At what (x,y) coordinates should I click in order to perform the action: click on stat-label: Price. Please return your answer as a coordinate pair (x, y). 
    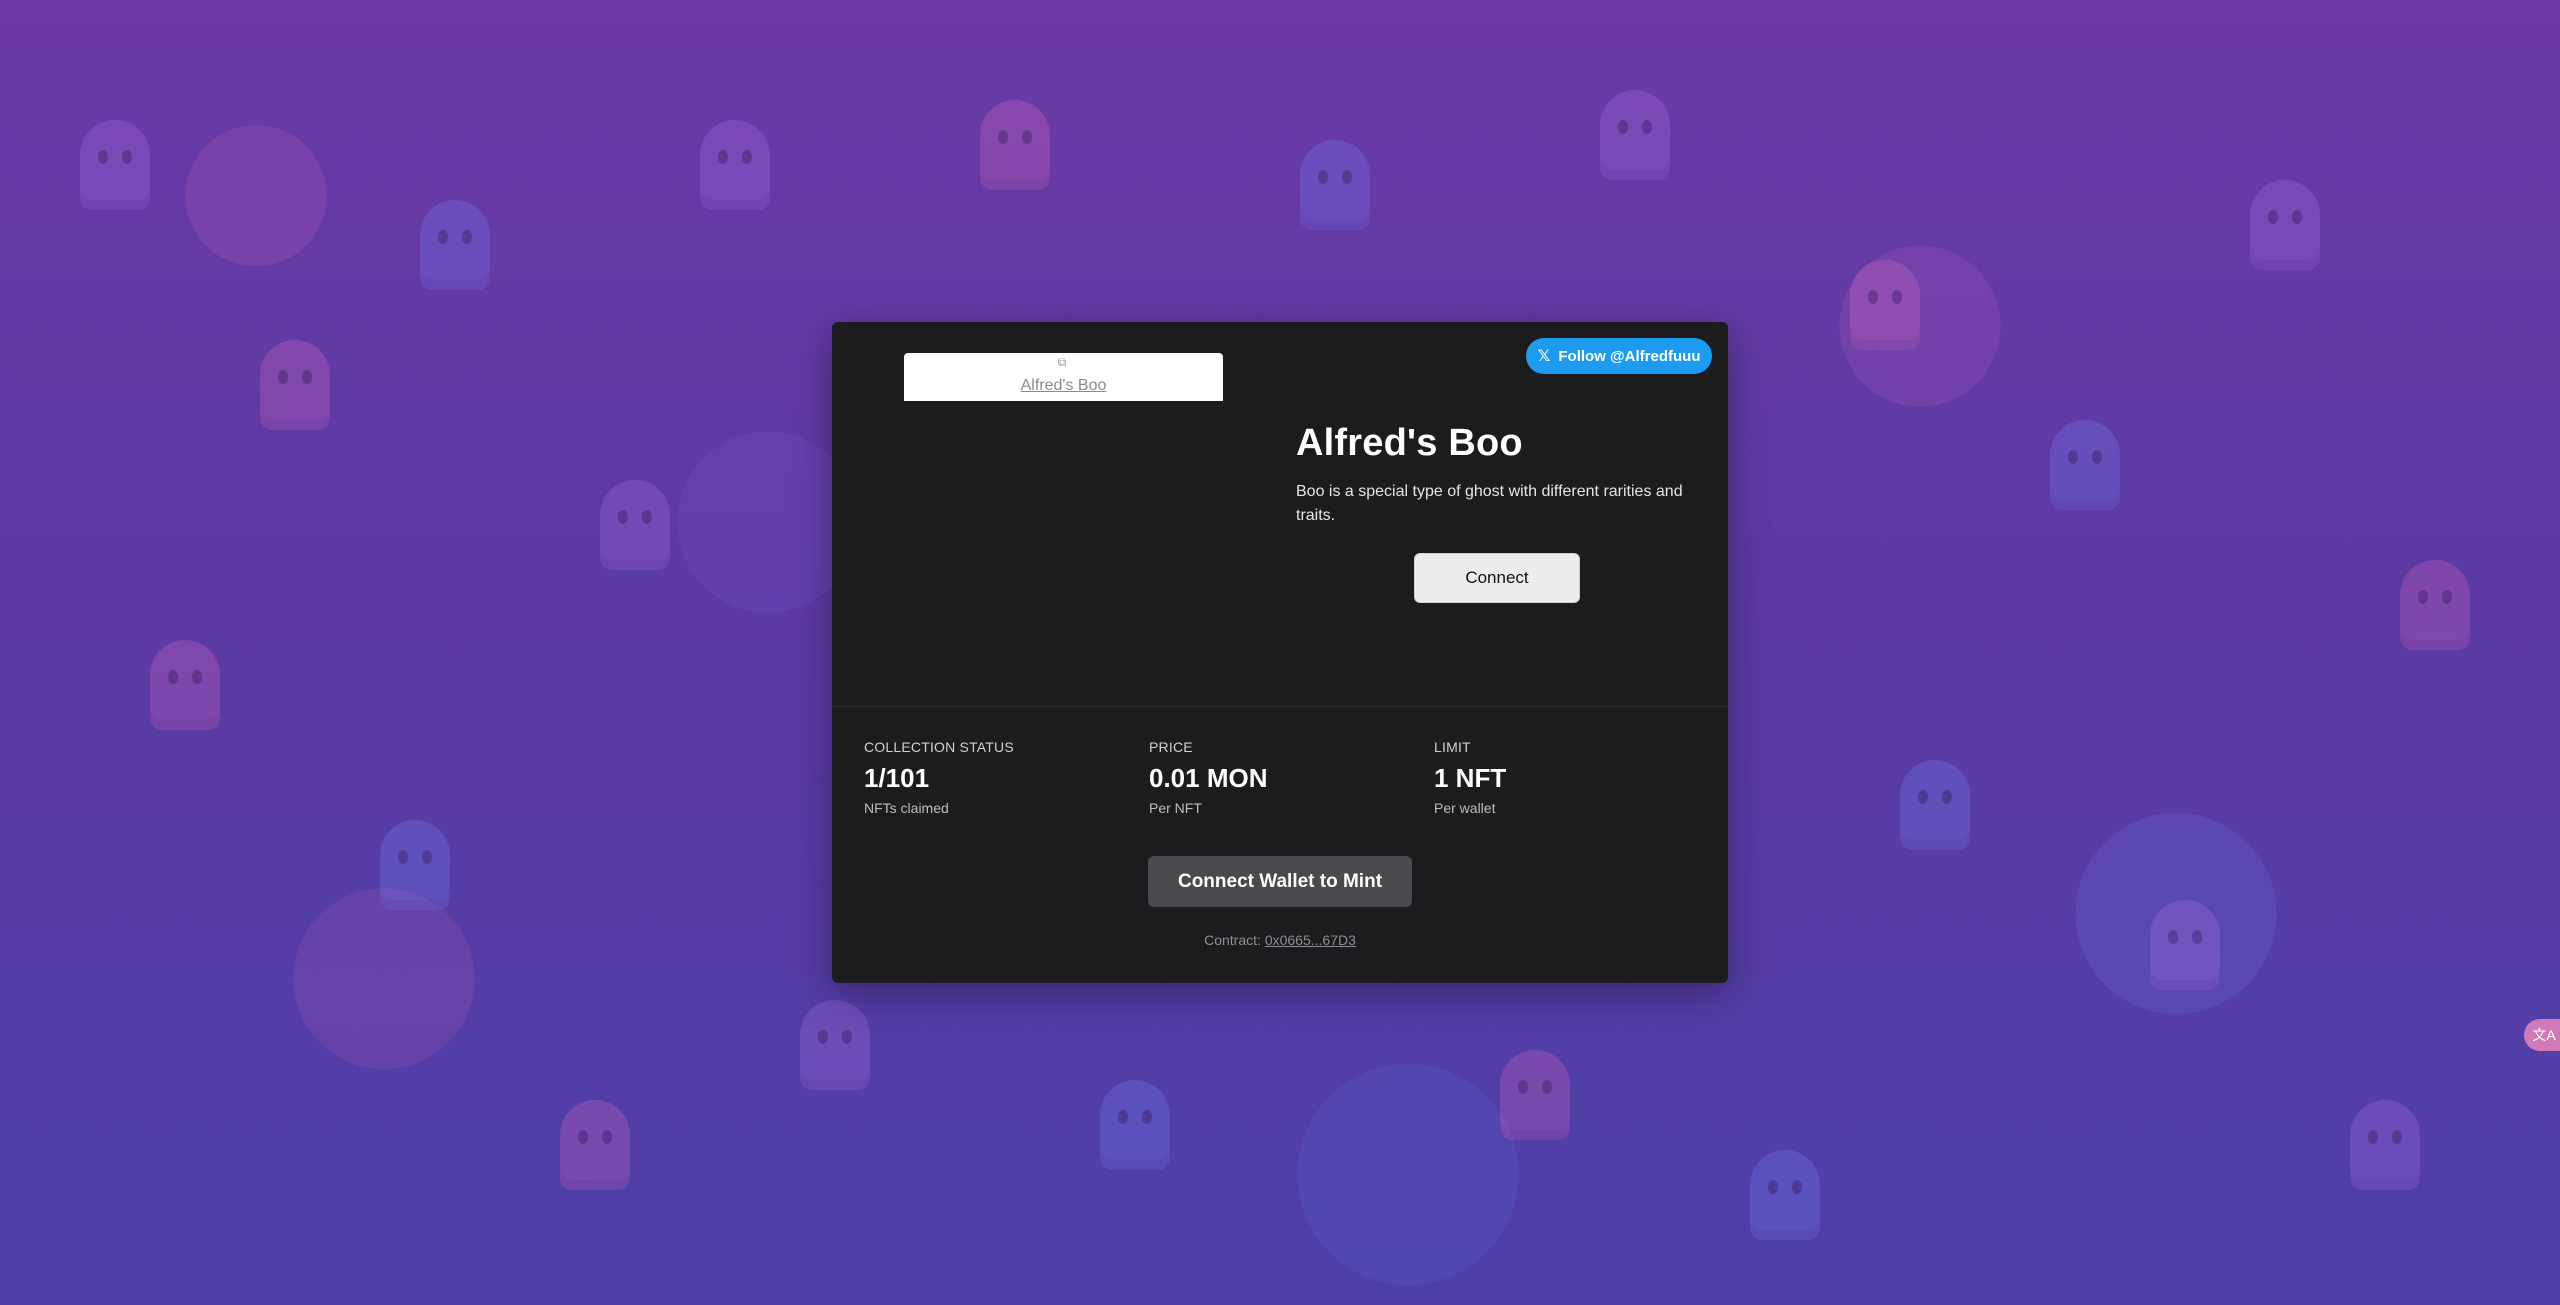
    Looking at the image, I should click on (1171, 747).